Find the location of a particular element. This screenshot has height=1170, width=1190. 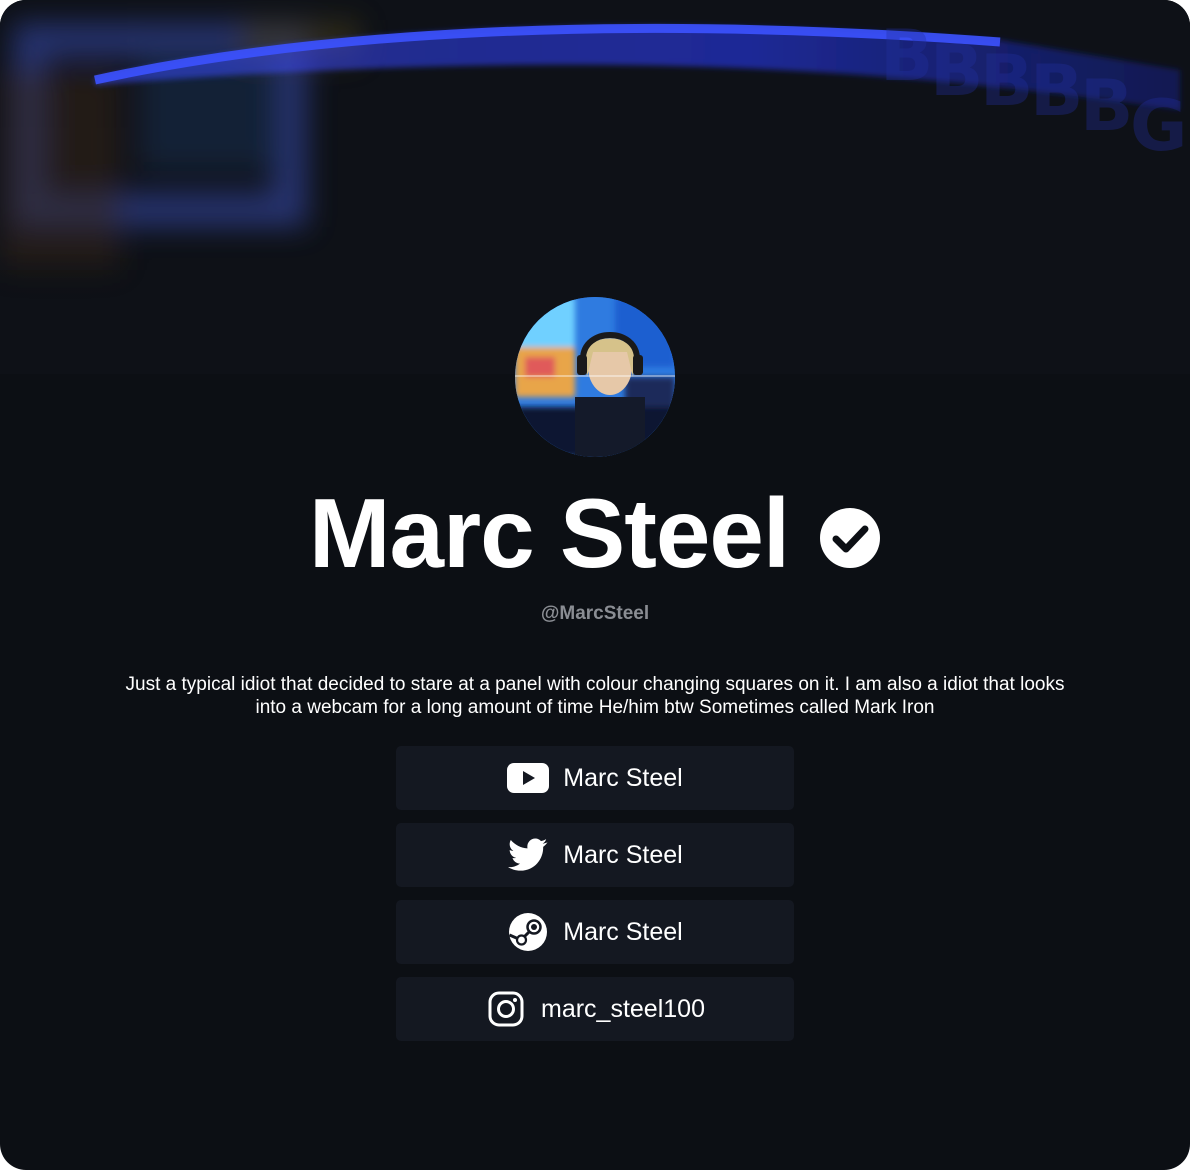

link-steam: Marc Steel is located at coordinates (595, 932).